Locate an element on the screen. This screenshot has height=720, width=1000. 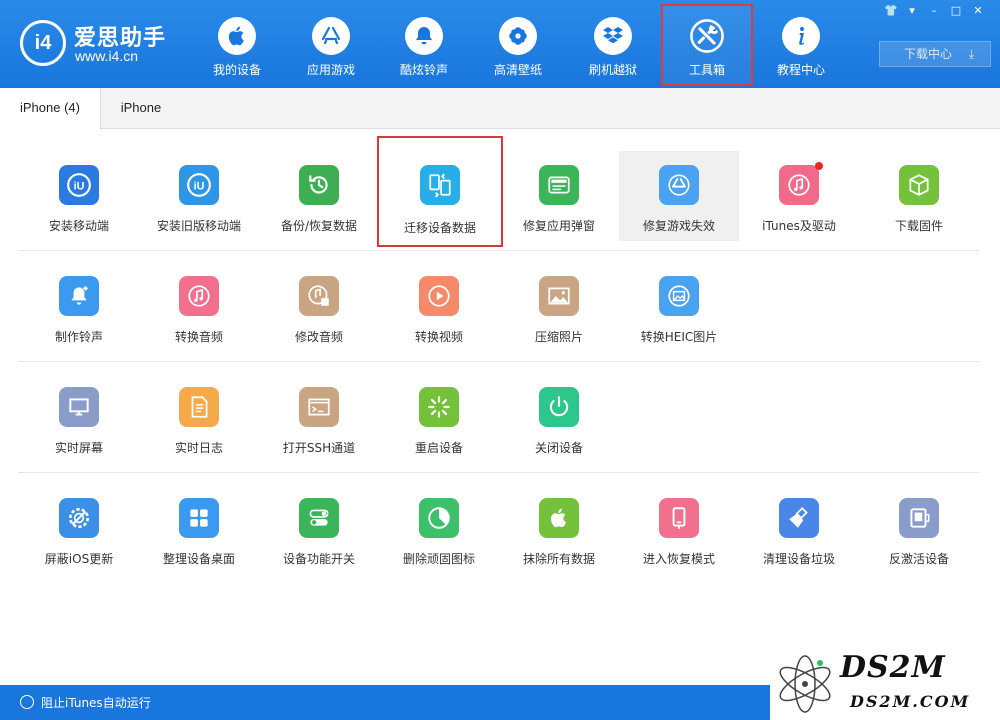
maximize-icon: □ is located at coordinates (956, 11).